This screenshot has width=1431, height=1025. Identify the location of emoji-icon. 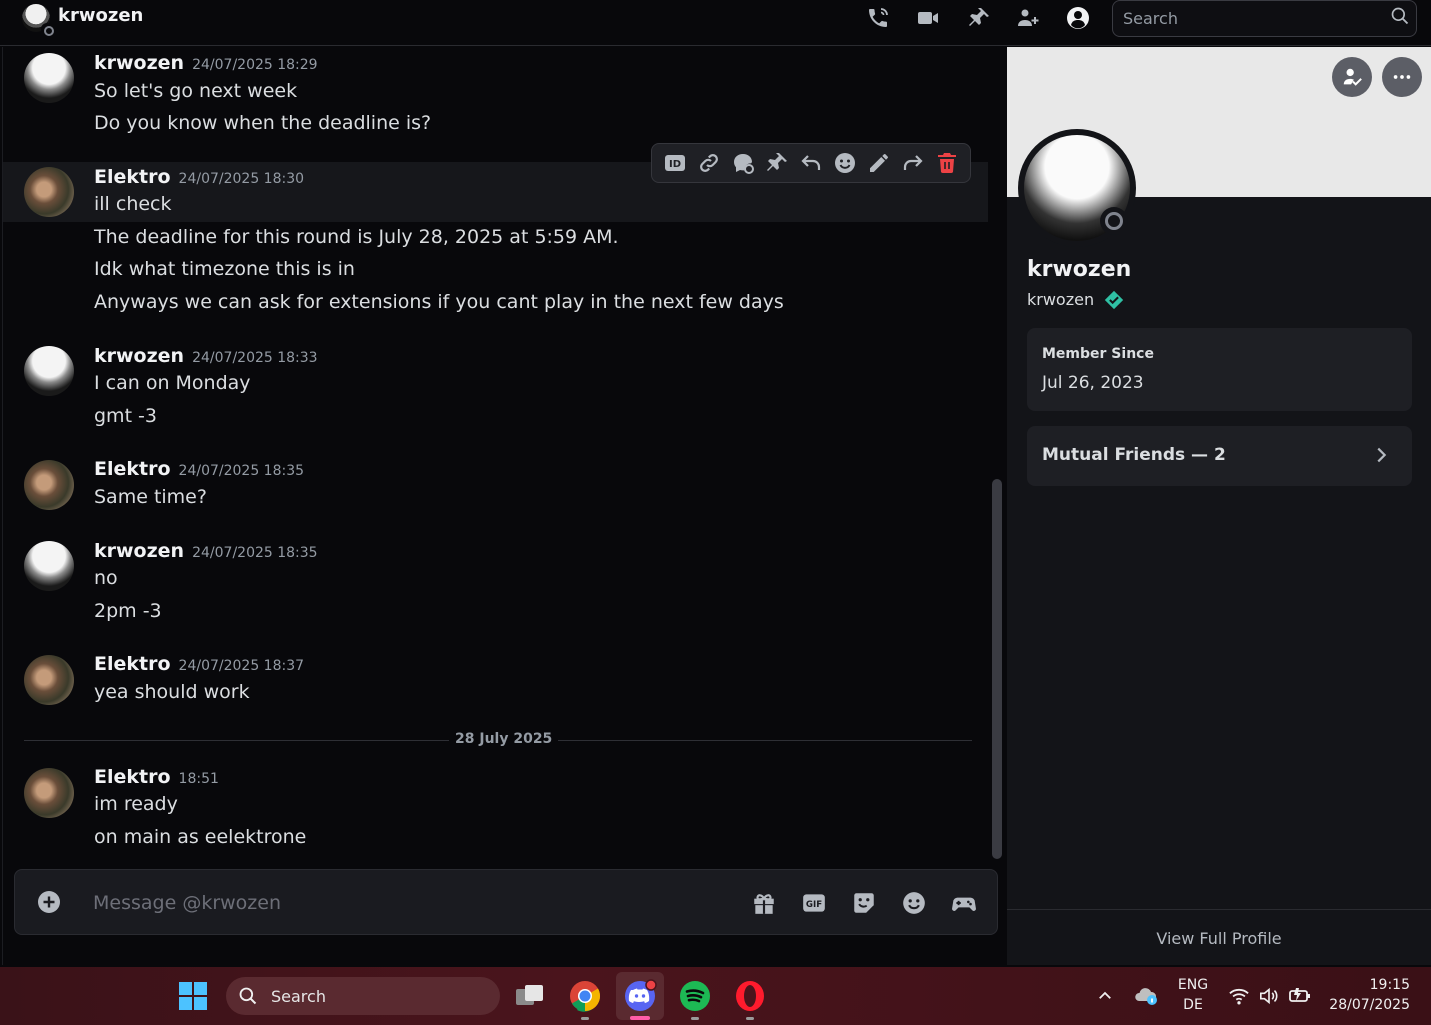
(914, 903).